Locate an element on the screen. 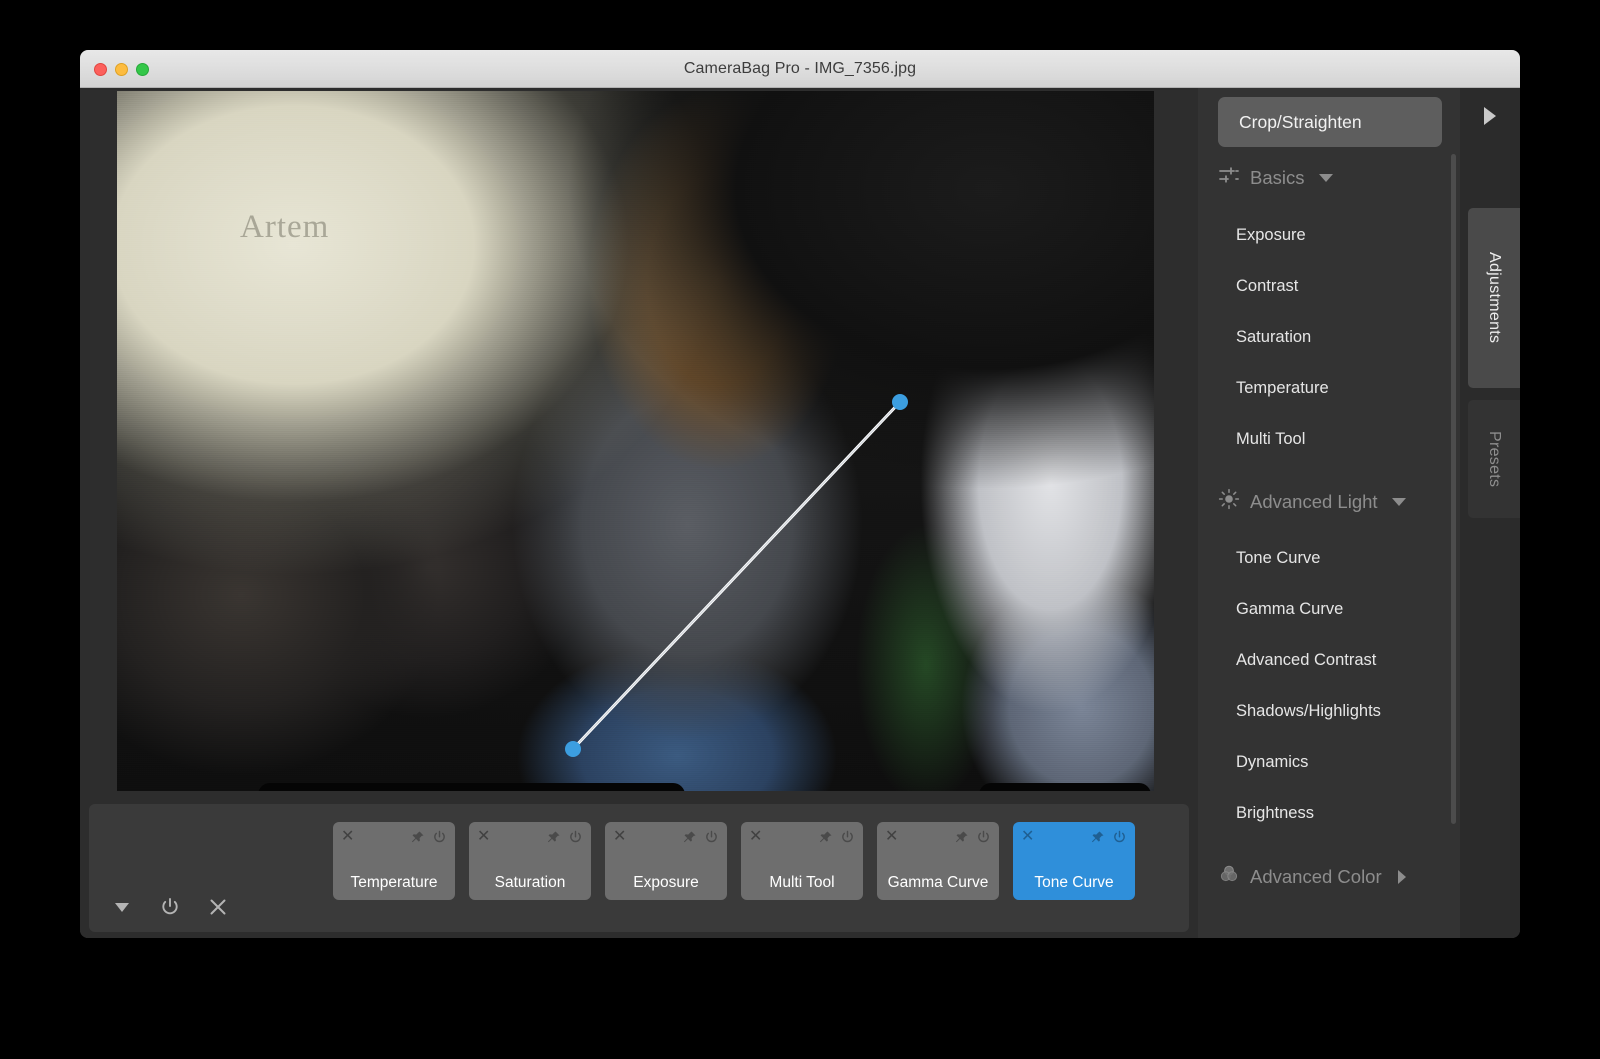 The height and width of the screenshot is (1059, 1600). group-header-basics: Basics is located at coordinates (1275, 177).